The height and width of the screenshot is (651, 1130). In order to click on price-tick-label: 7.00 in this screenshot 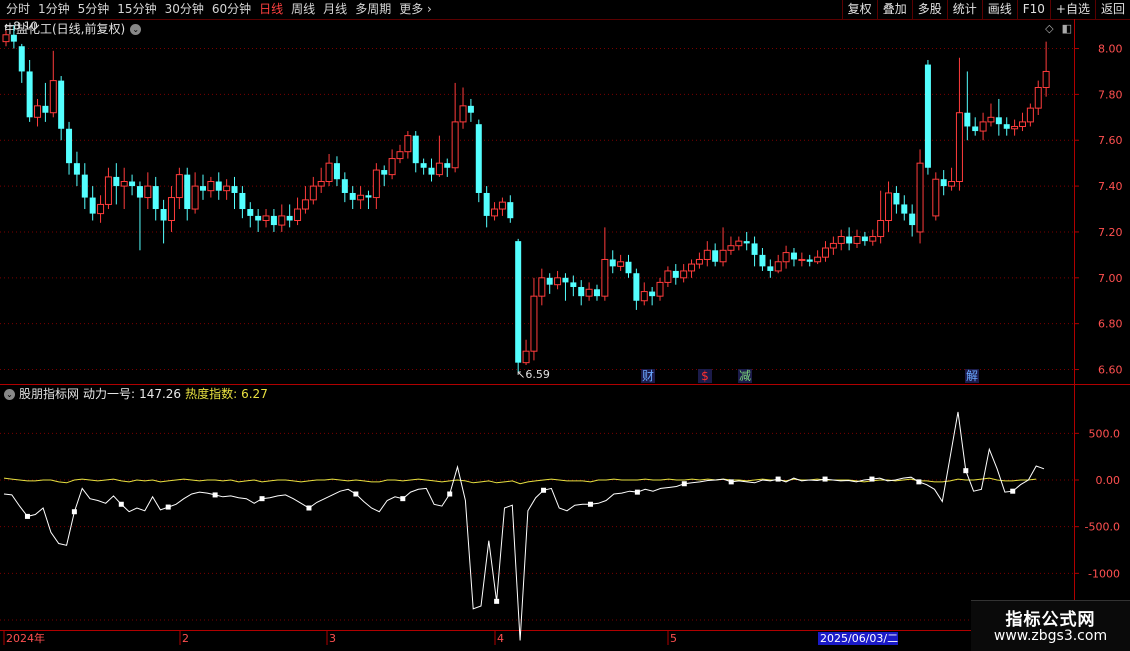, I will do `click(1110, 278)`.